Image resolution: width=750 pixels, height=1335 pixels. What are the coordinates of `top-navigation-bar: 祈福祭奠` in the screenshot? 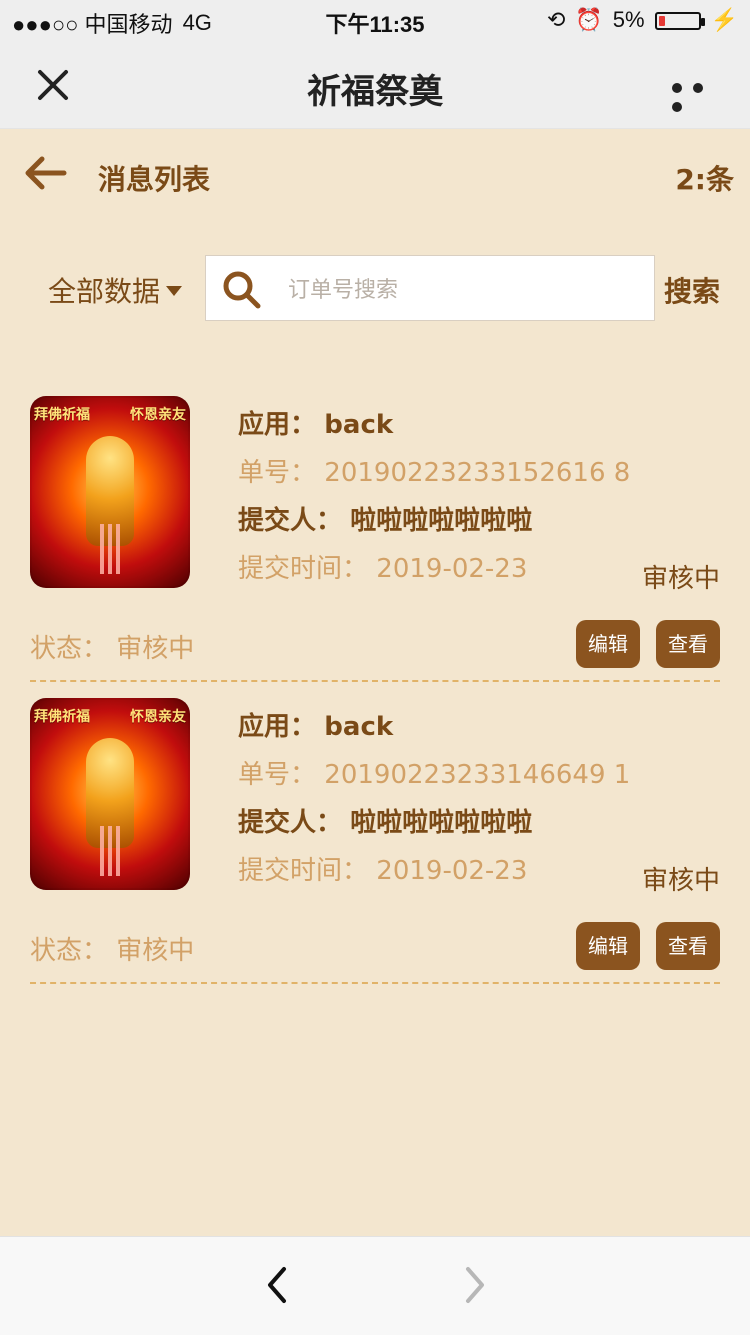 It's located at (375, 84).